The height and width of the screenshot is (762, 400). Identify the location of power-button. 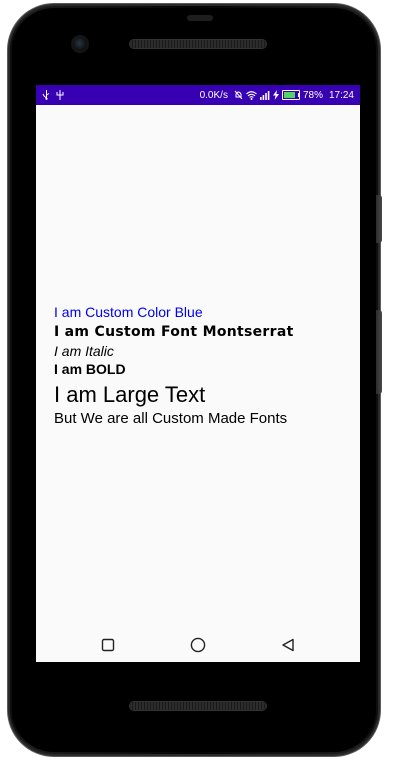
(379, 352).